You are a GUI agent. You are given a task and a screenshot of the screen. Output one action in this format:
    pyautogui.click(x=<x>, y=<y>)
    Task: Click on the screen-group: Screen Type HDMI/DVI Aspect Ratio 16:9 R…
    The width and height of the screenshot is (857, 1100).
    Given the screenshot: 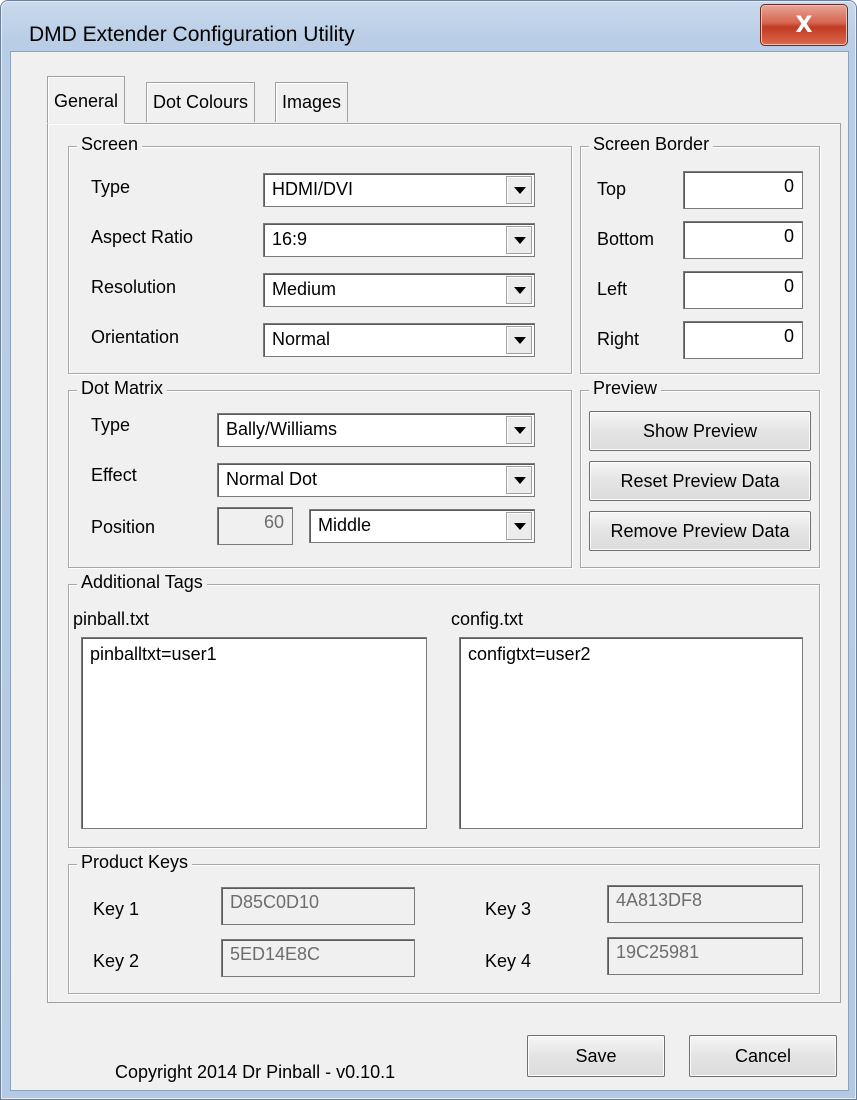 What is the action you would take?
    pyautogui.click(x=320, y=254)
    